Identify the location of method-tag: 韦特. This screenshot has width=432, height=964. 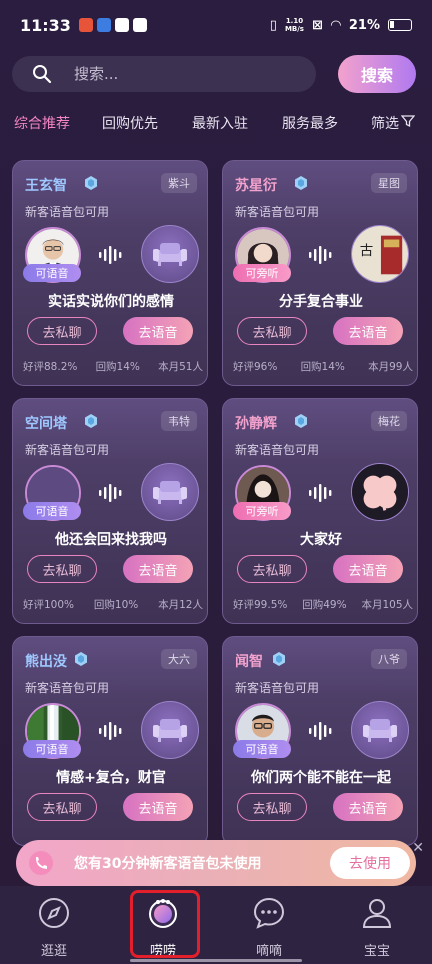
(179, 421).